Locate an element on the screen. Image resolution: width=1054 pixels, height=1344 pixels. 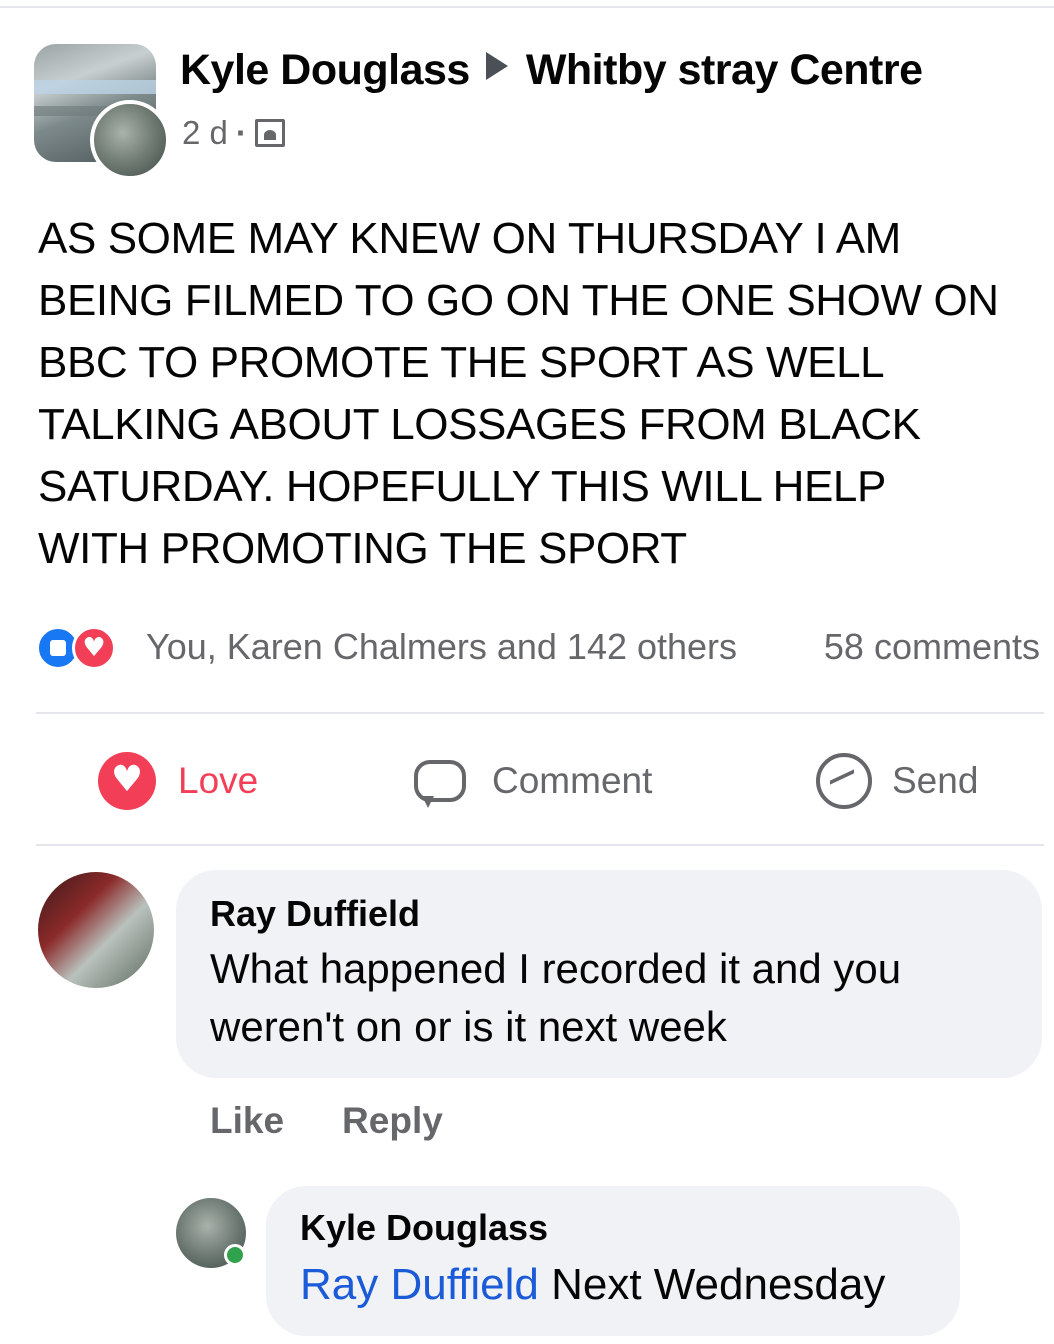
reply-author: Kyle Douglass is located at coordinates (613, 1228).